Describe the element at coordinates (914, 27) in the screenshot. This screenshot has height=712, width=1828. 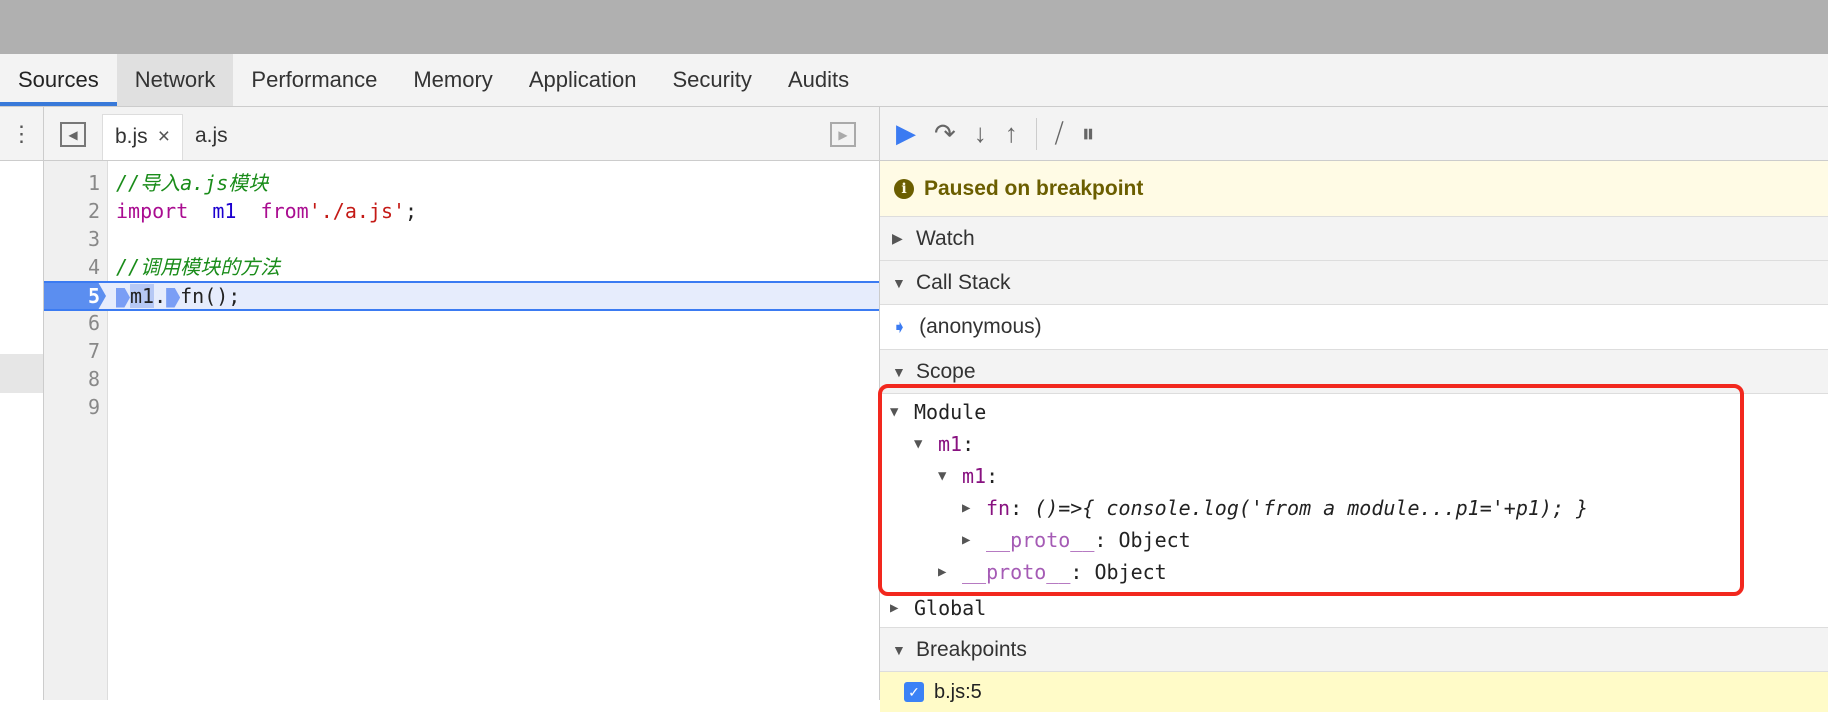
I see `window-titlebar` at that location.